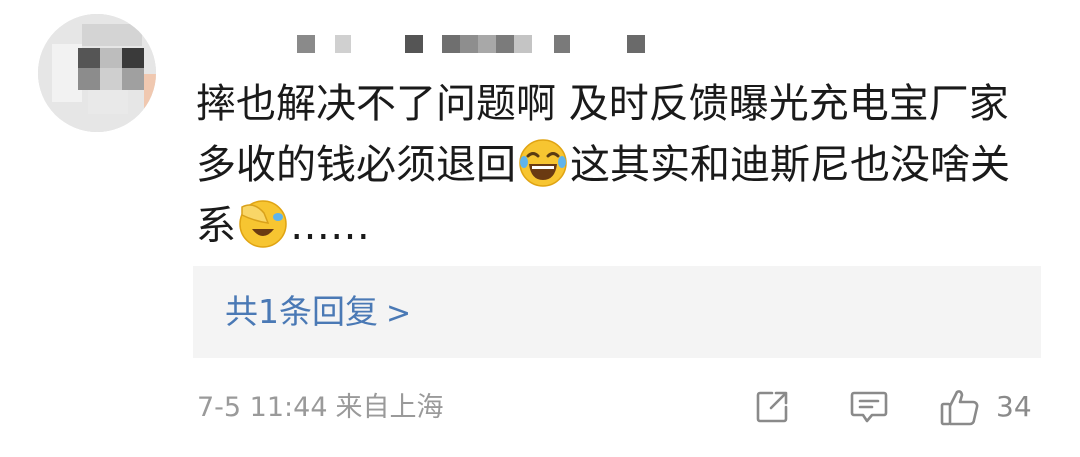 The image size is (1080, 457). What do you see at coordinates (262, 407) in the screenshot?
I see `comment-date: 7-5 11:44` at bounding box center [262, 407].